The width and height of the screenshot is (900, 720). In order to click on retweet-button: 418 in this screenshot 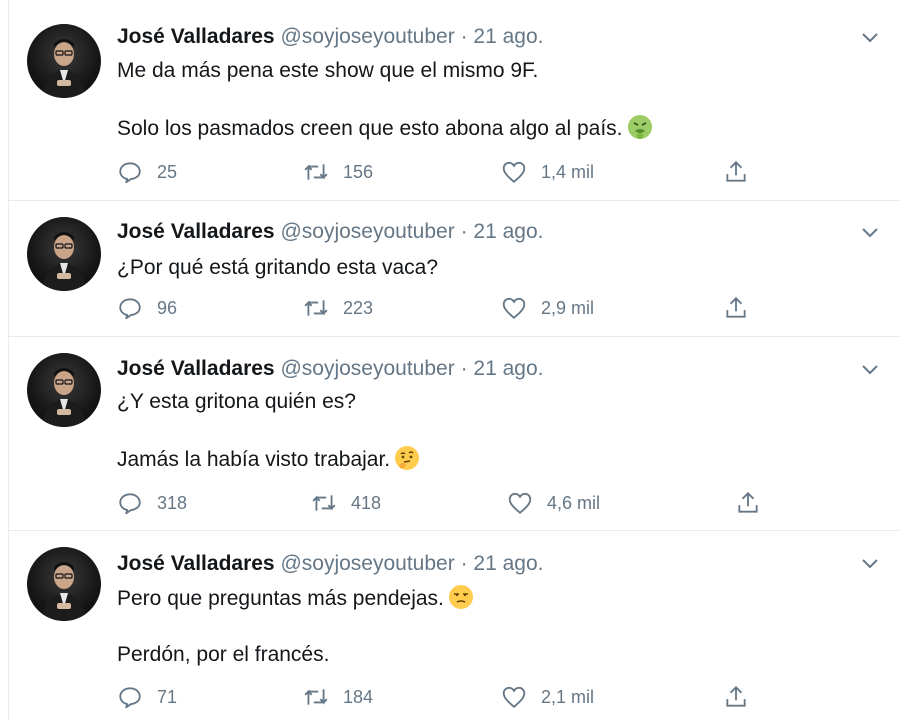, I will do `click(346, 503)`.